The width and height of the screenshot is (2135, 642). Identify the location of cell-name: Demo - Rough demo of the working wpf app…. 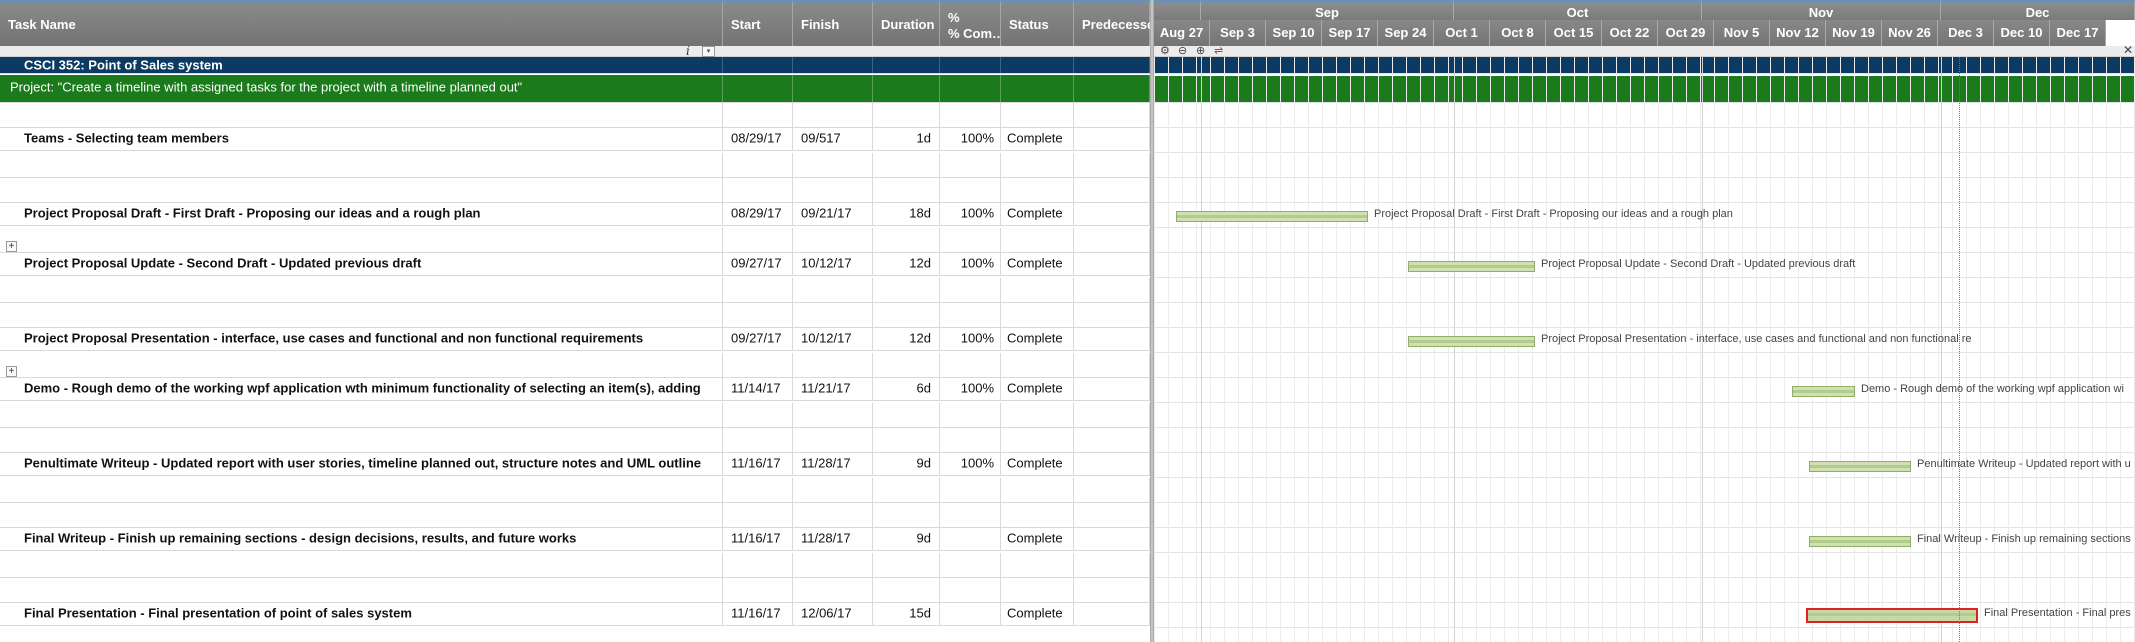
(361, 388).